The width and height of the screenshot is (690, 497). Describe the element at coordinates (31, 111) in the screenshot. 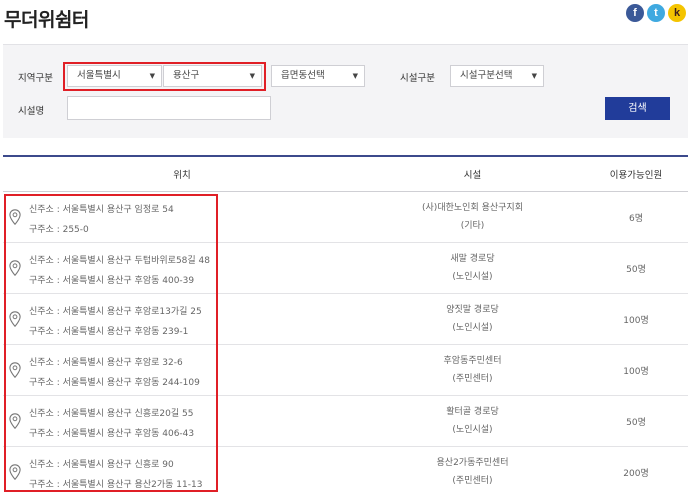

I see `facility-name-label: 시설명` at that location.